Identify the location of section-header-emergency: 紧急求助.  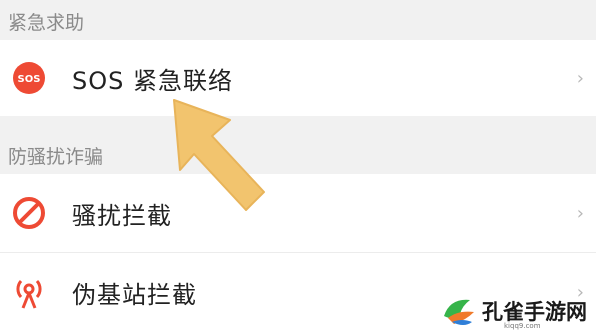
(46, 23).